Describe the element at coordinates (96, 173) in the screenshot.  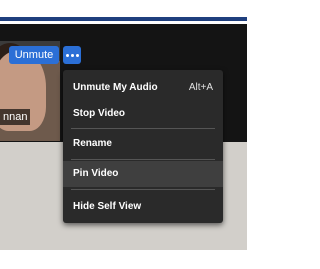
I see `menu-item-label: Pin Video` at that location.